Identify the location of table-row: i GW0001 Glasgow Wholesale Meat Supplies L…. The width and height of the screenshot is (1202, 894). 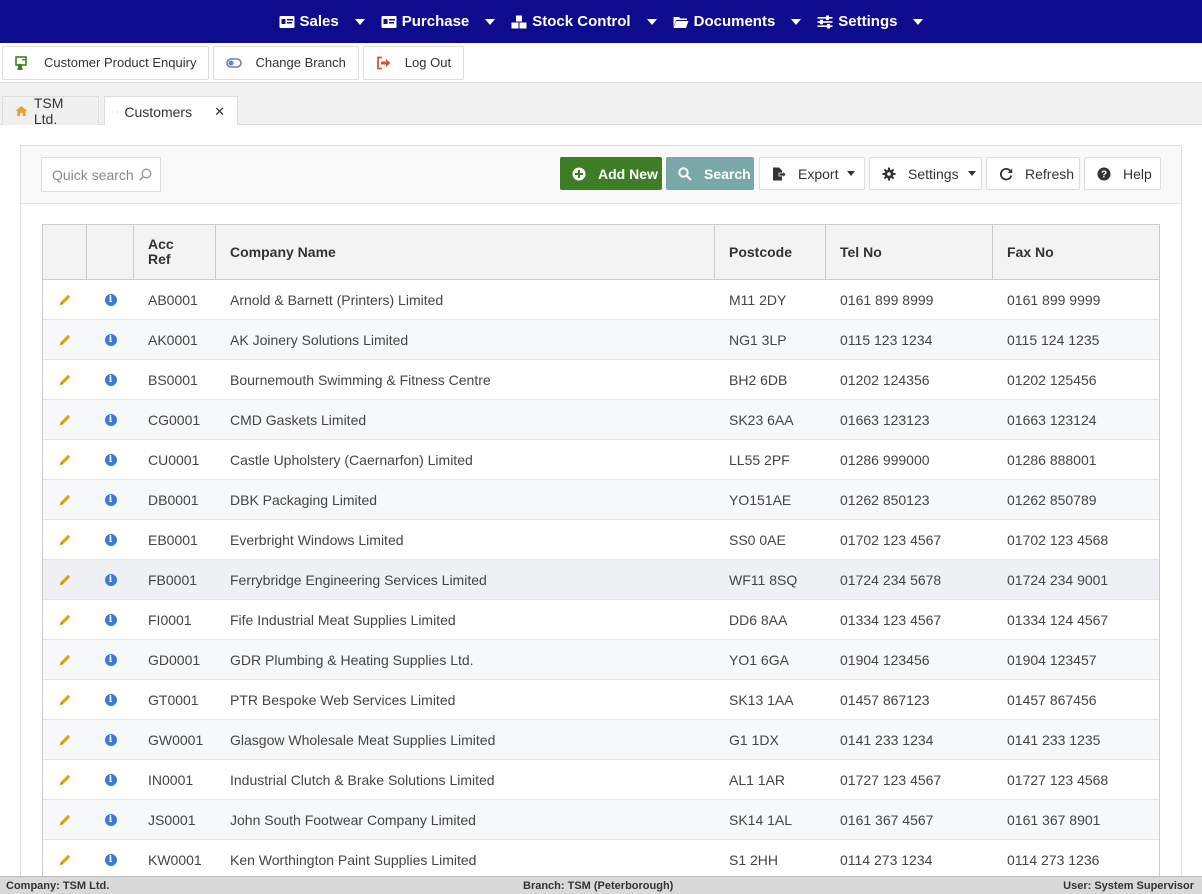
(601, 740).